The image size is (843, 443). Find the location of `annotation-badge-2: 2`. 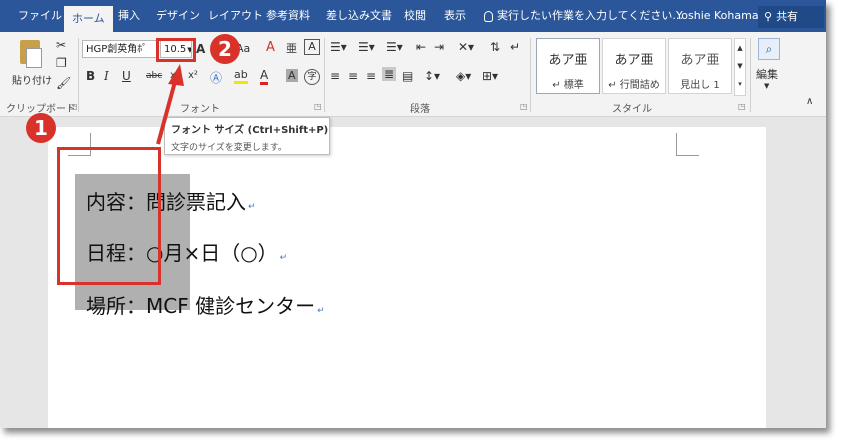

annotation-badge-2: 2 is located at coordinates (225, 49).